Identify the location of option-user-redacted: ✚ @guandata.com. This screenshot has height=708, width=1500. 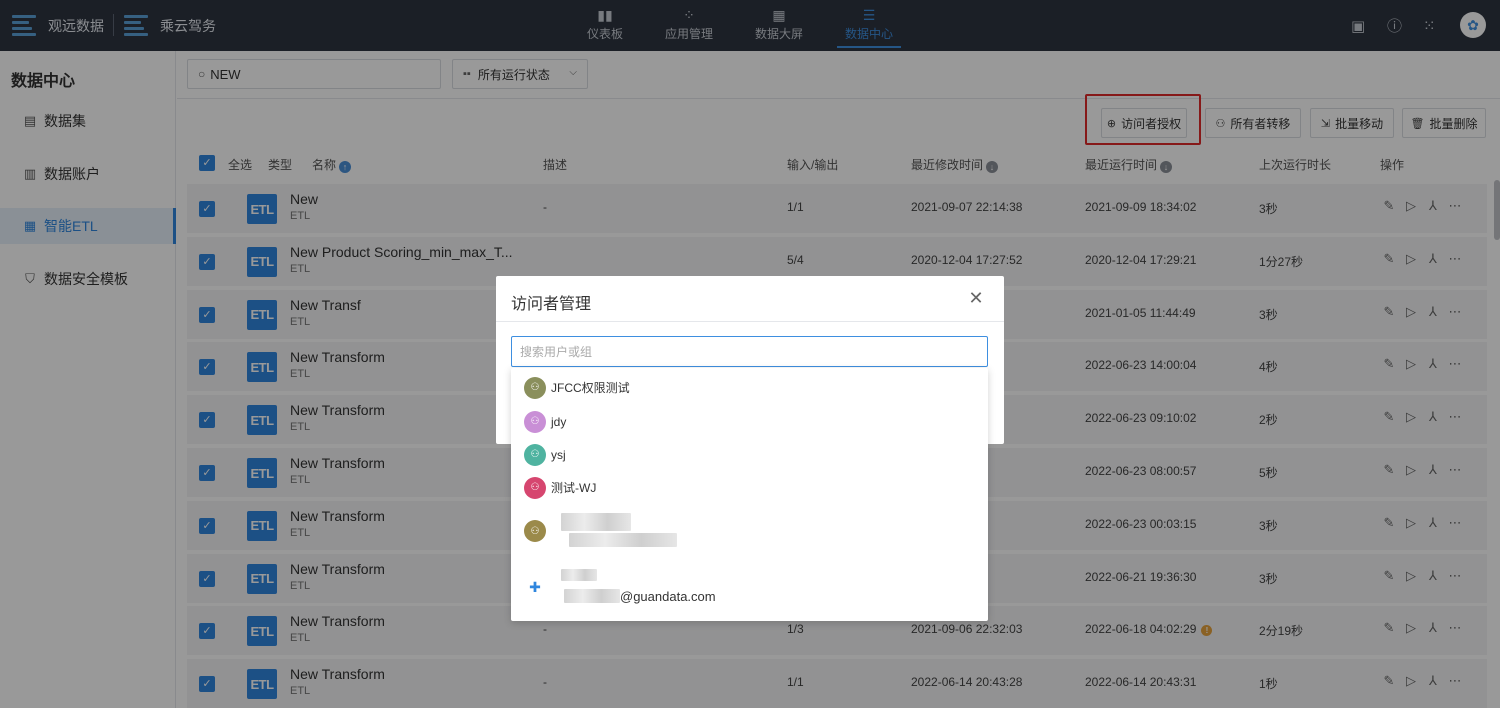
(749, 587).